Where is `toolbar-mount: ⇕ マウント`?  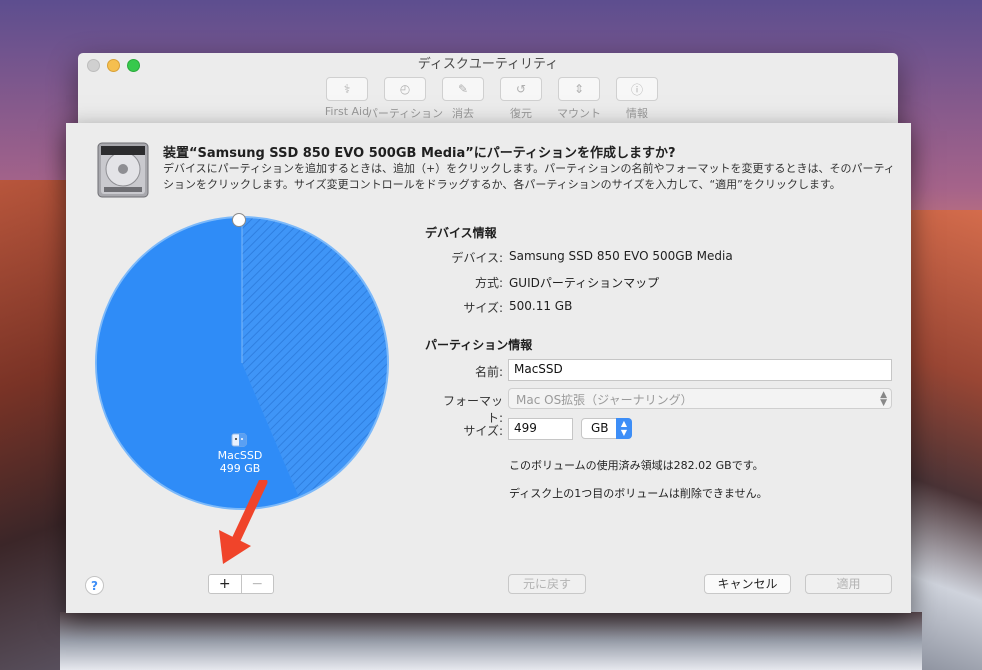 toolbar-mount: ⇕ マウント is located at coordinates (579, 99).